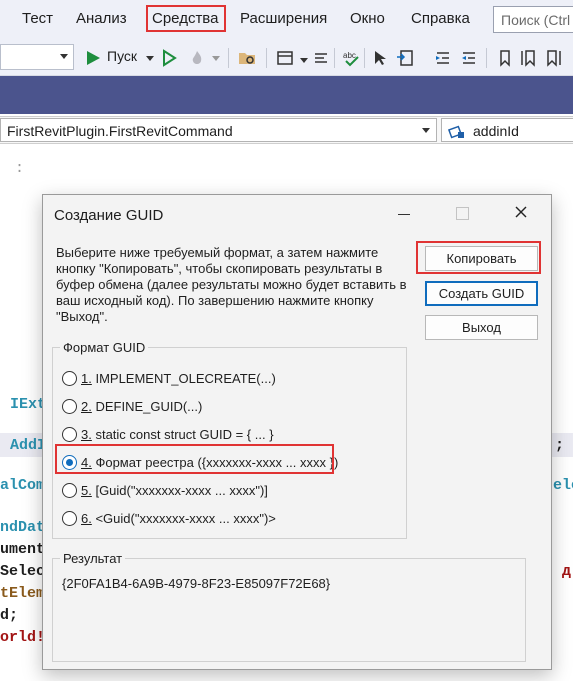 The height and width of the screenshot is (681, 573). What do you see at coordinates (567, 571) in the screenshot?
I see `code-fragment: д` at bounding box center [567, 571].